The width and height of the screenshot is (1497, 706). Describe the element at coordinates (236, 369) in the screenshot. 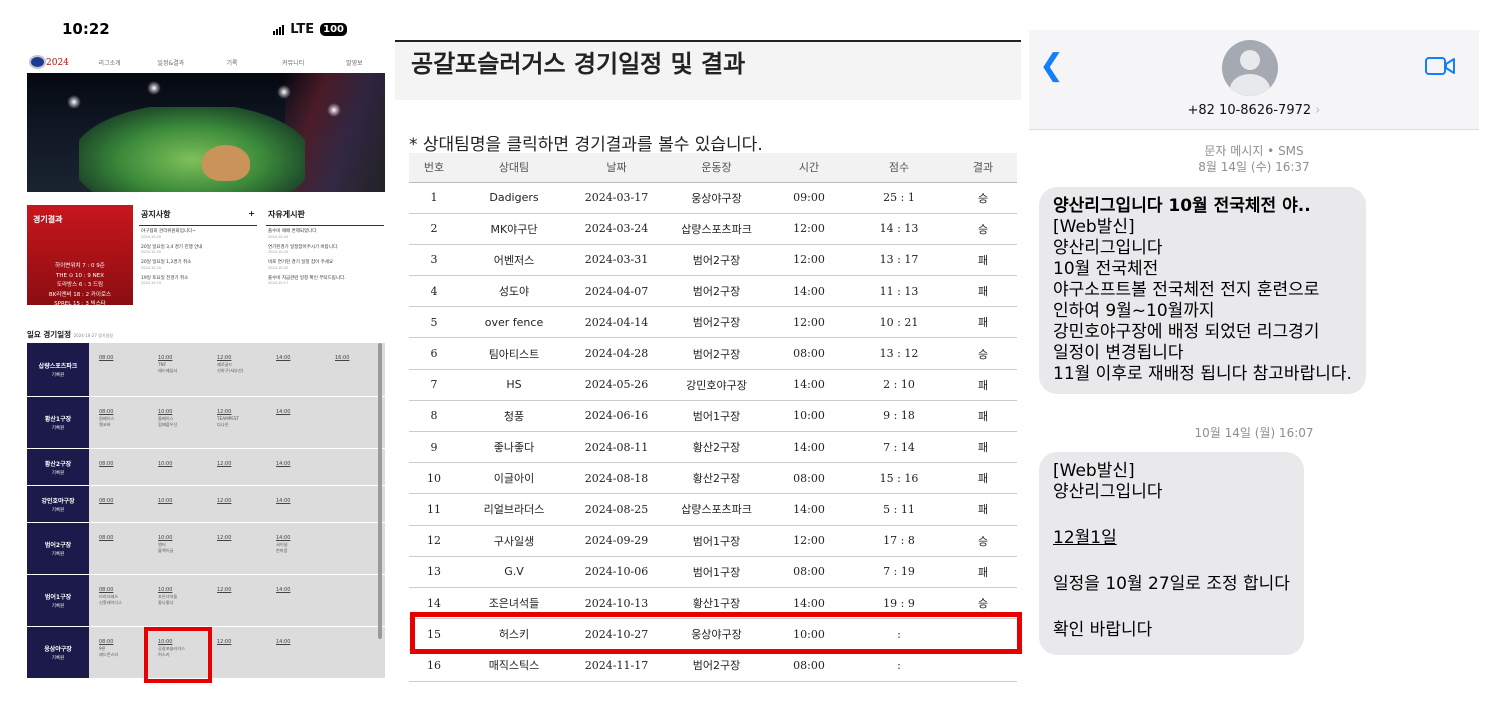

I see `game-slot: 12:00 제로골드 신야구(서부선)` at that location.